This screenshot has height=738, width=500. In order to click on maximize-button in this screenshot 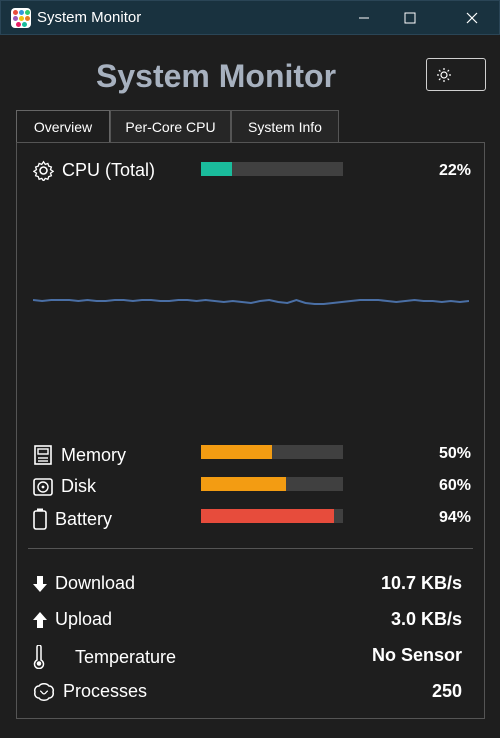, I will do `click(410, 18)`.